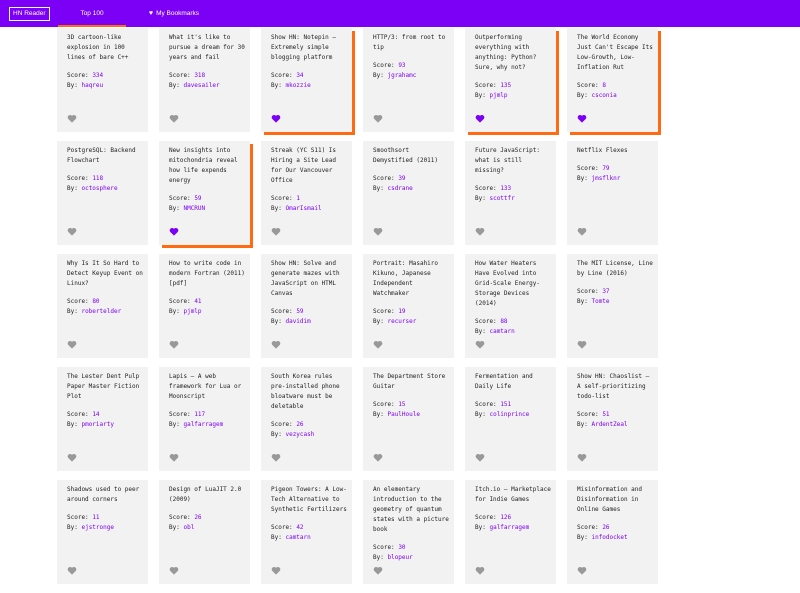  Describe the element at coordinates (615, 269) in the screenshot. I see `story-title: The MIT License, Line by Line (2016)` at that location.